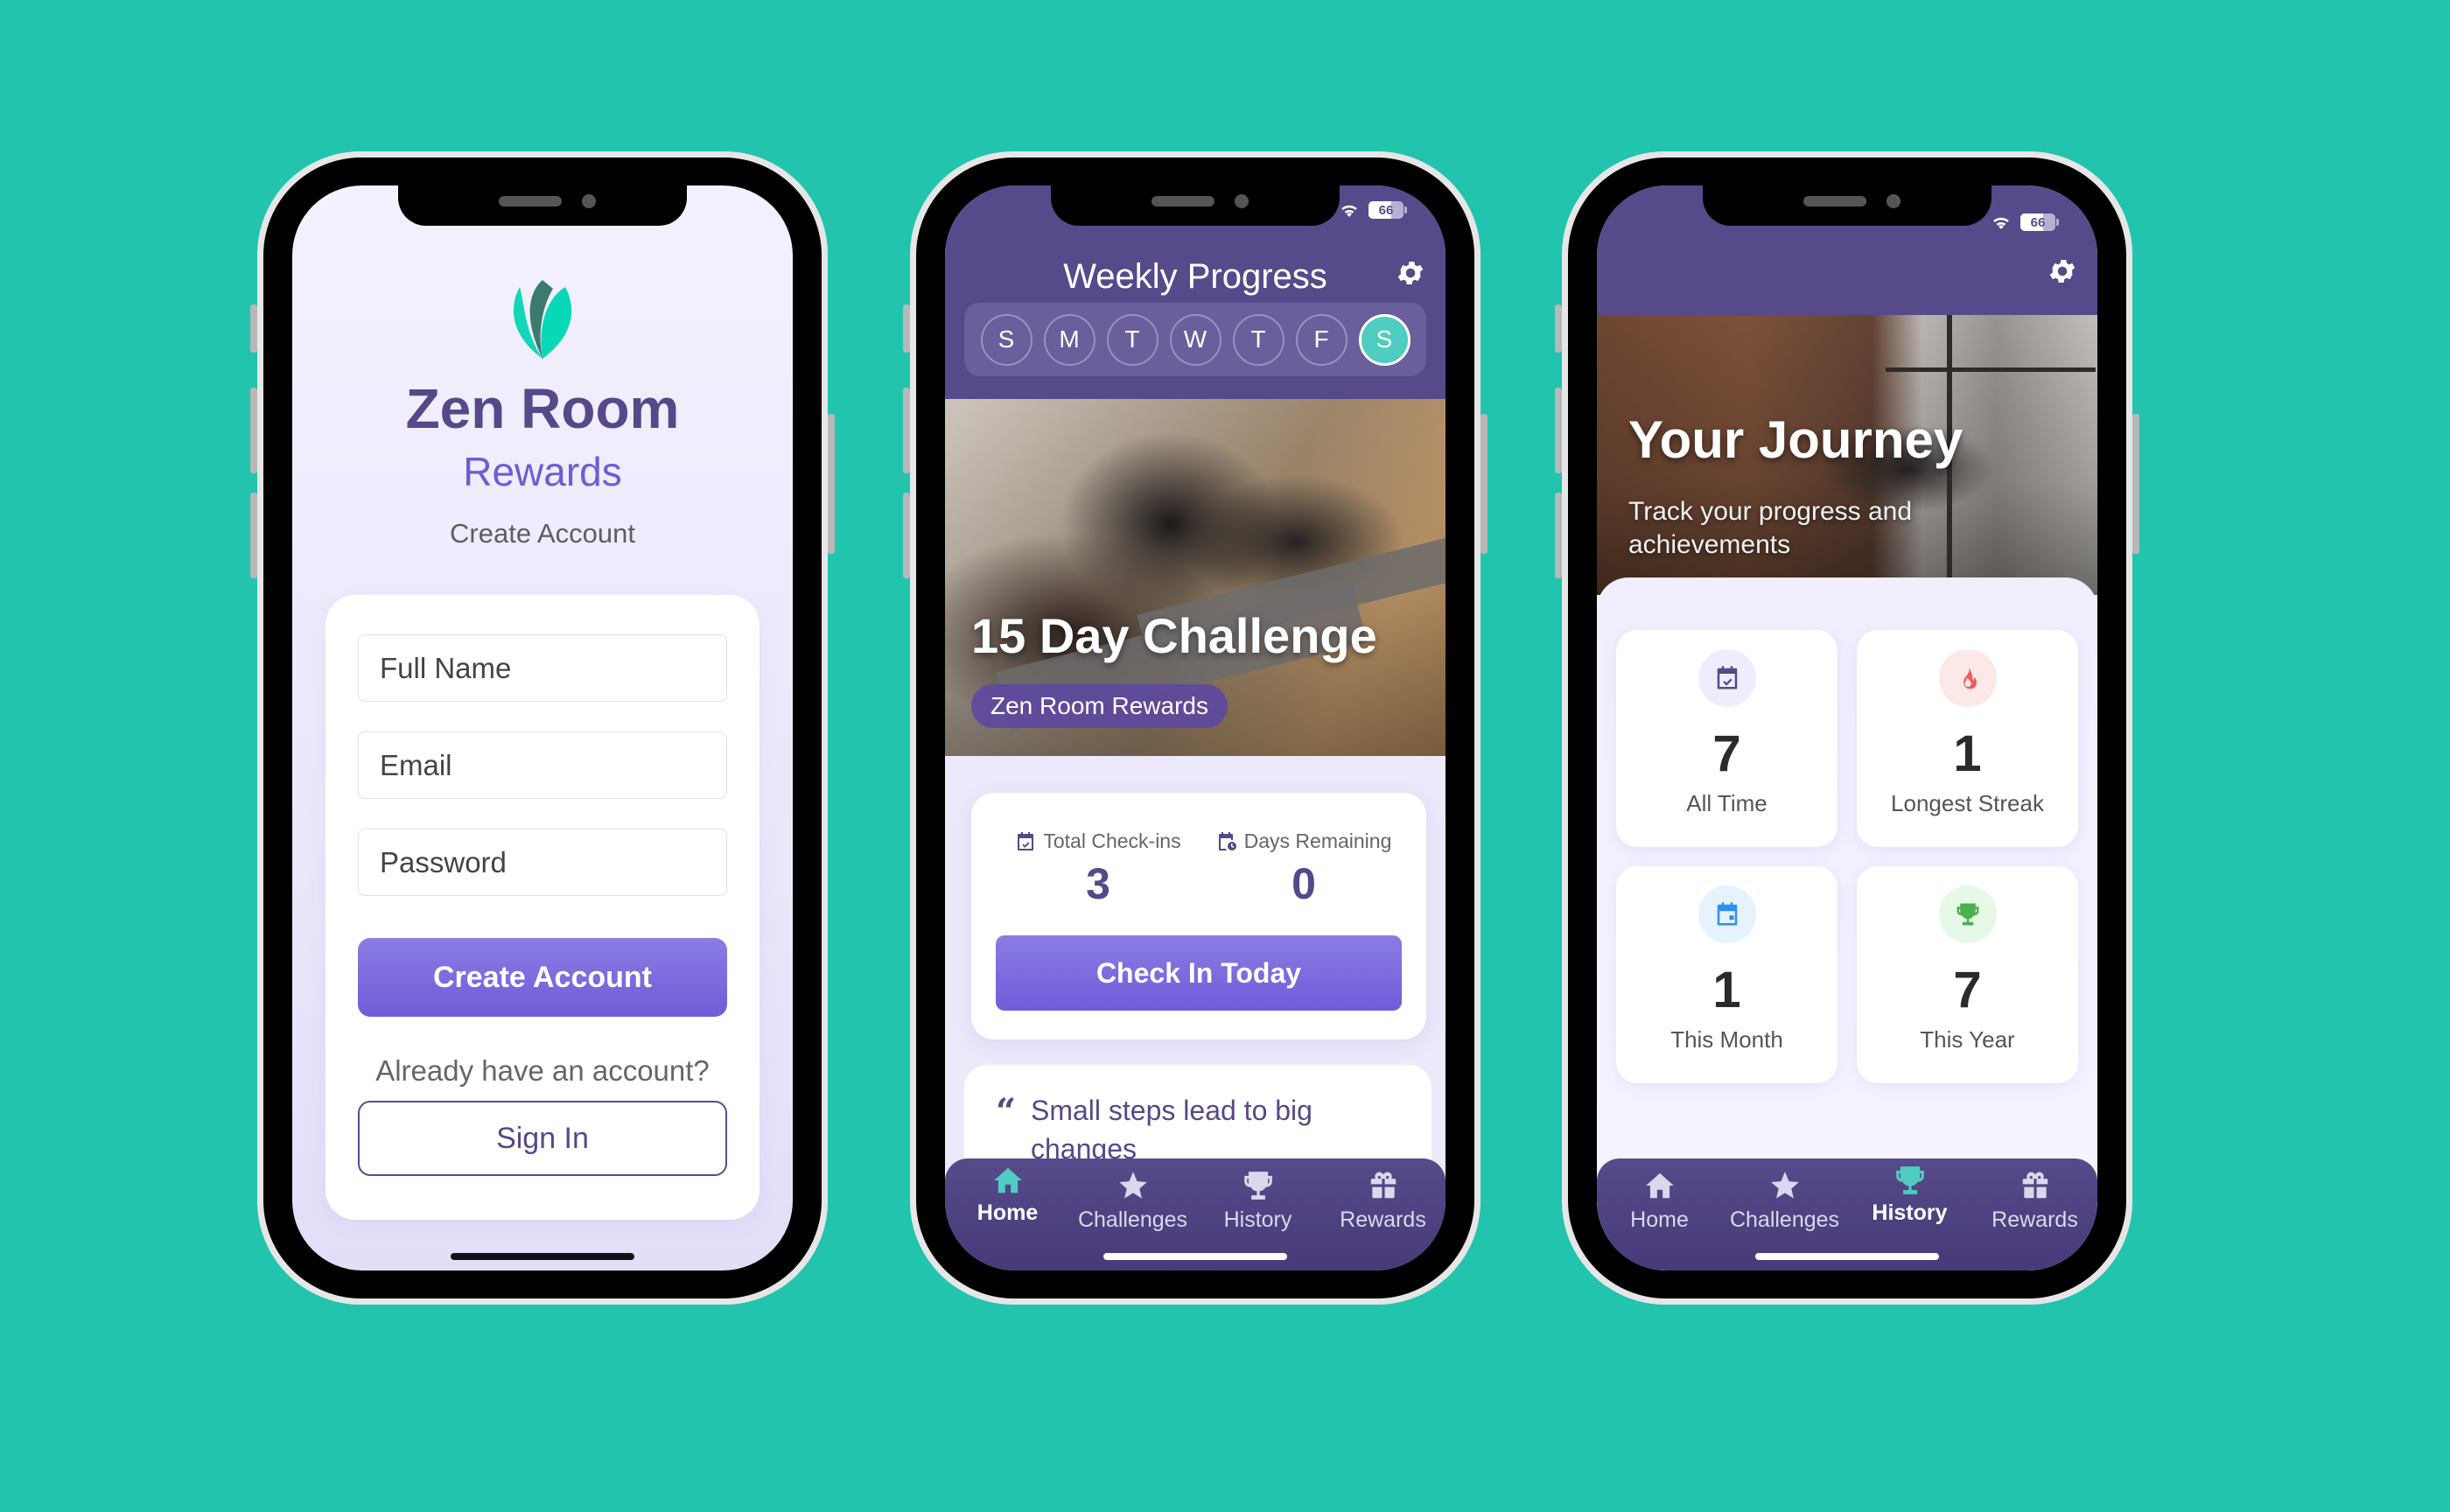 This screenshot has height=1512, width=2450. What do you see at coordinates (1098, 883) in the screenshot?
I see `total-checkins-value: 3` at bounding box center [1098, 883].